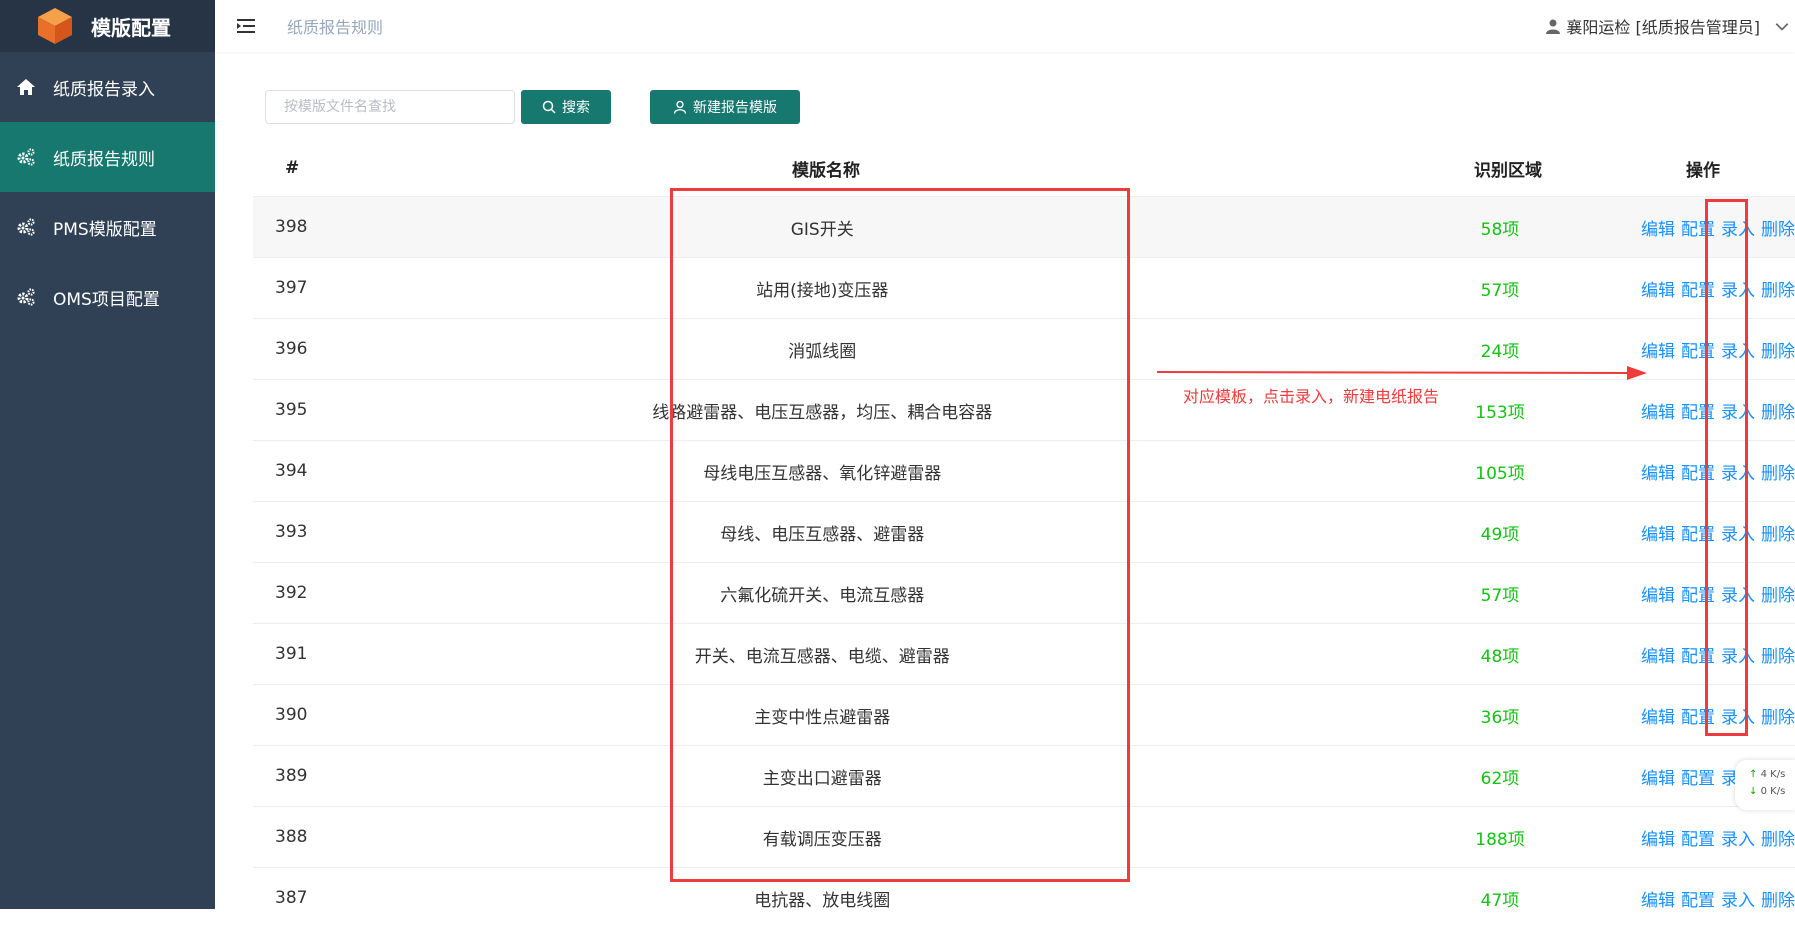 The height and width of the screenshot is (928, 1795). Describe the element at coordinates (291, 898) in the screenshot. I see `row-index: 387` at that location.